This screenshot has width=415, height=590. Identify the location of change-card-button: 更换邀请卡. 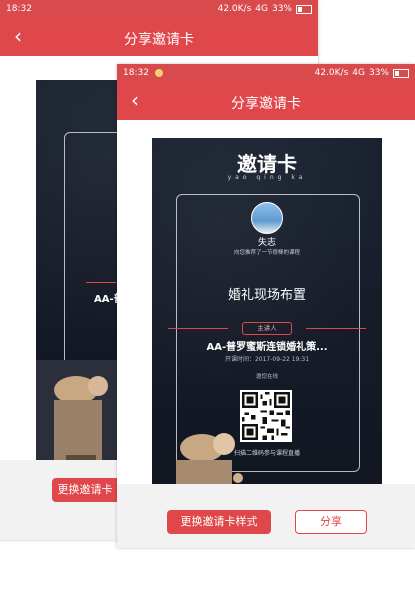
(85, 490).